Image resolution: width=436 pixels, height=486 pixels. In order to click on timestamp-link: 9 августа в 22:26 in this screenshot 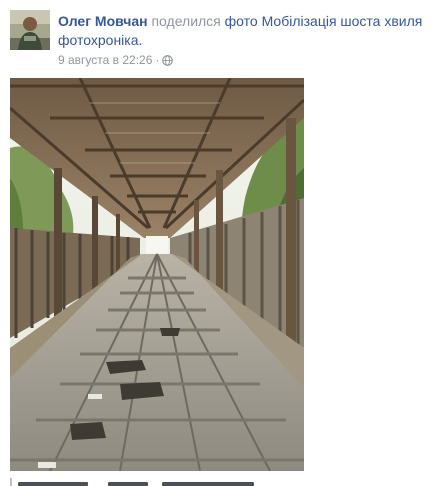, I will do `click(105, 60)`.